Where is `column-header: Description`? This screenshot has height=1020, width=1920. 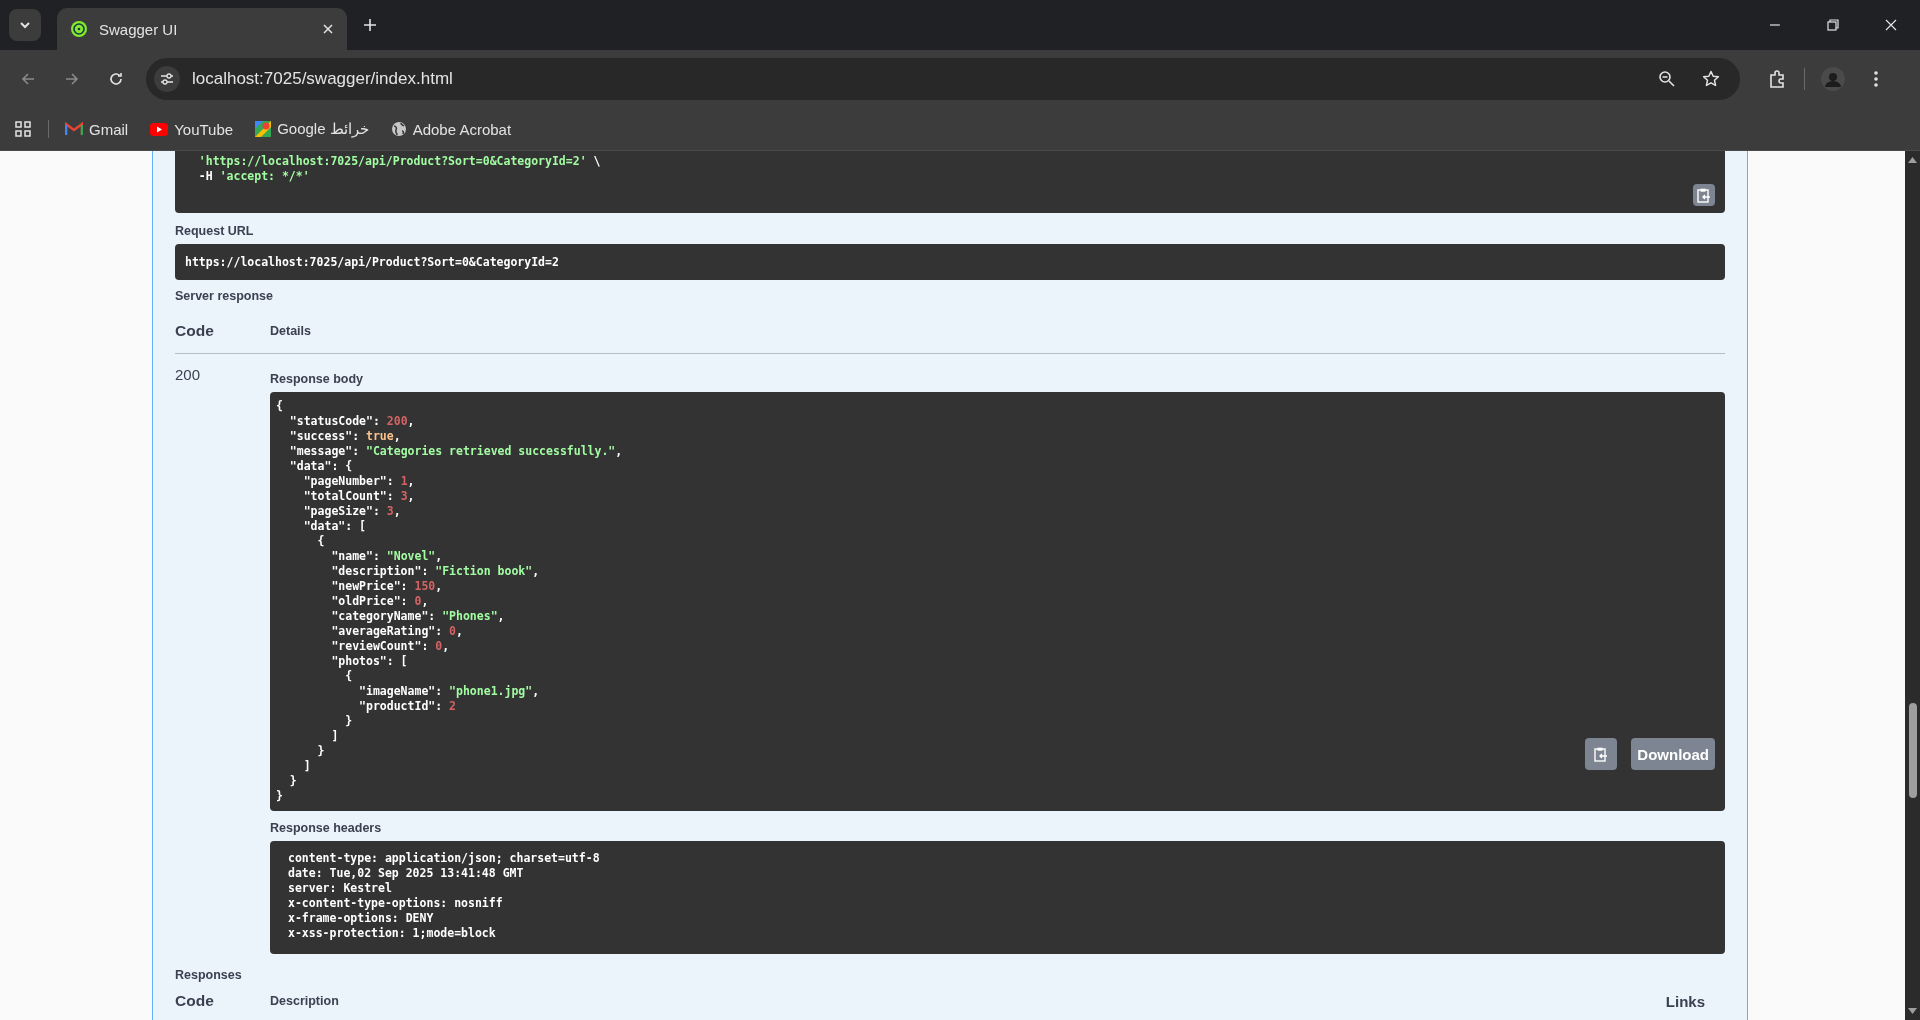
column-header: Description is located at coordinates (305, 1001).